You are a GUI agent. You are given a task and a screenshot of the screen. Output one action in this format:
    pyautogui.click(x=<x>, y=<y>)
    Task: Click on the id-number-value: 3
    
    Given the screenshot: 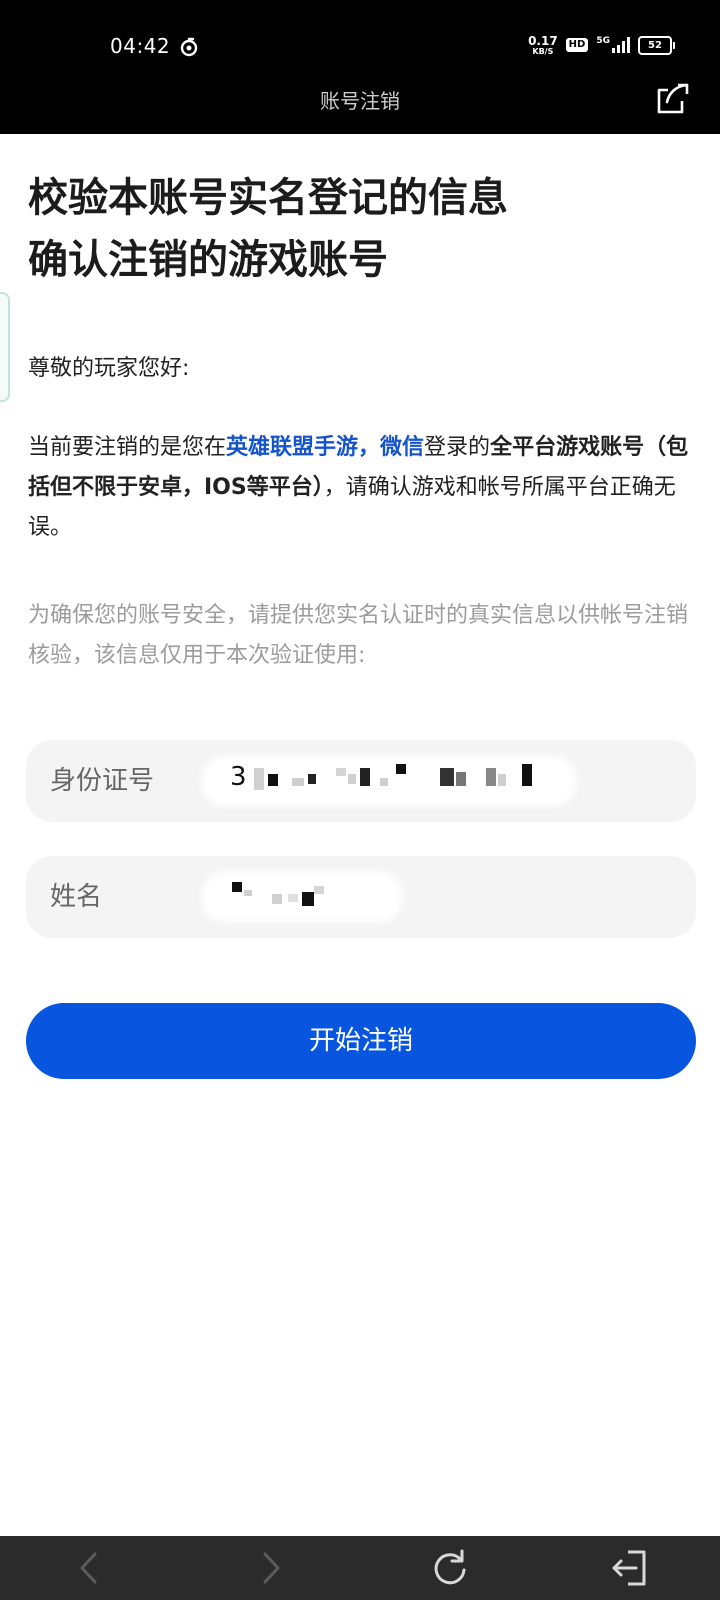 What is the action you would take?
    pyautogui.click(x=392, y=781)
    